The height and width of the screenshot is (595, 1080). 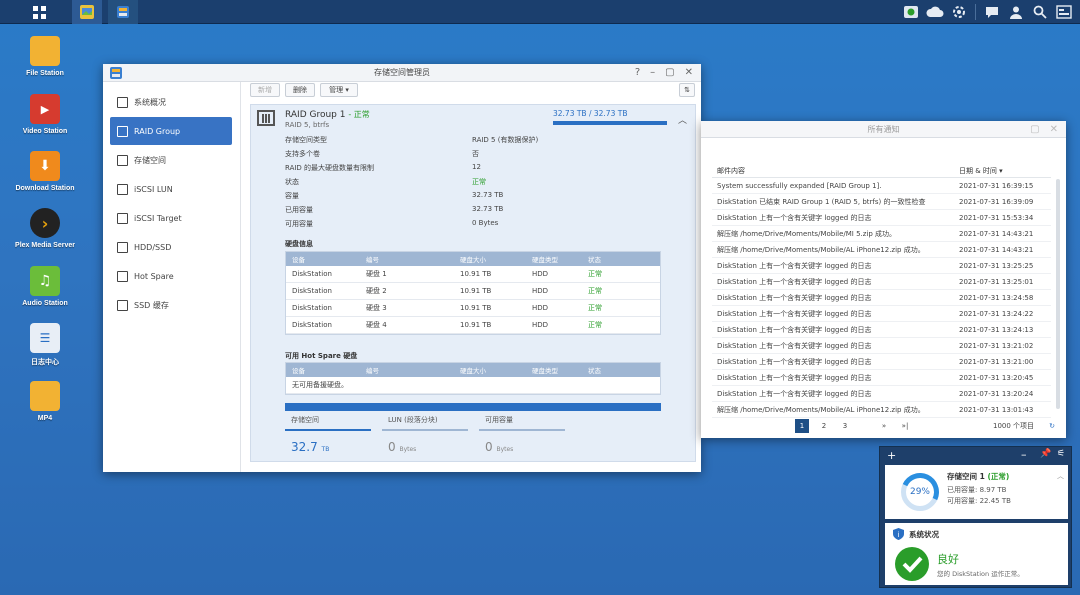 I want to click on sidebar-item-ssd-cache: SSD 缓存, so click(x=171, y=305).